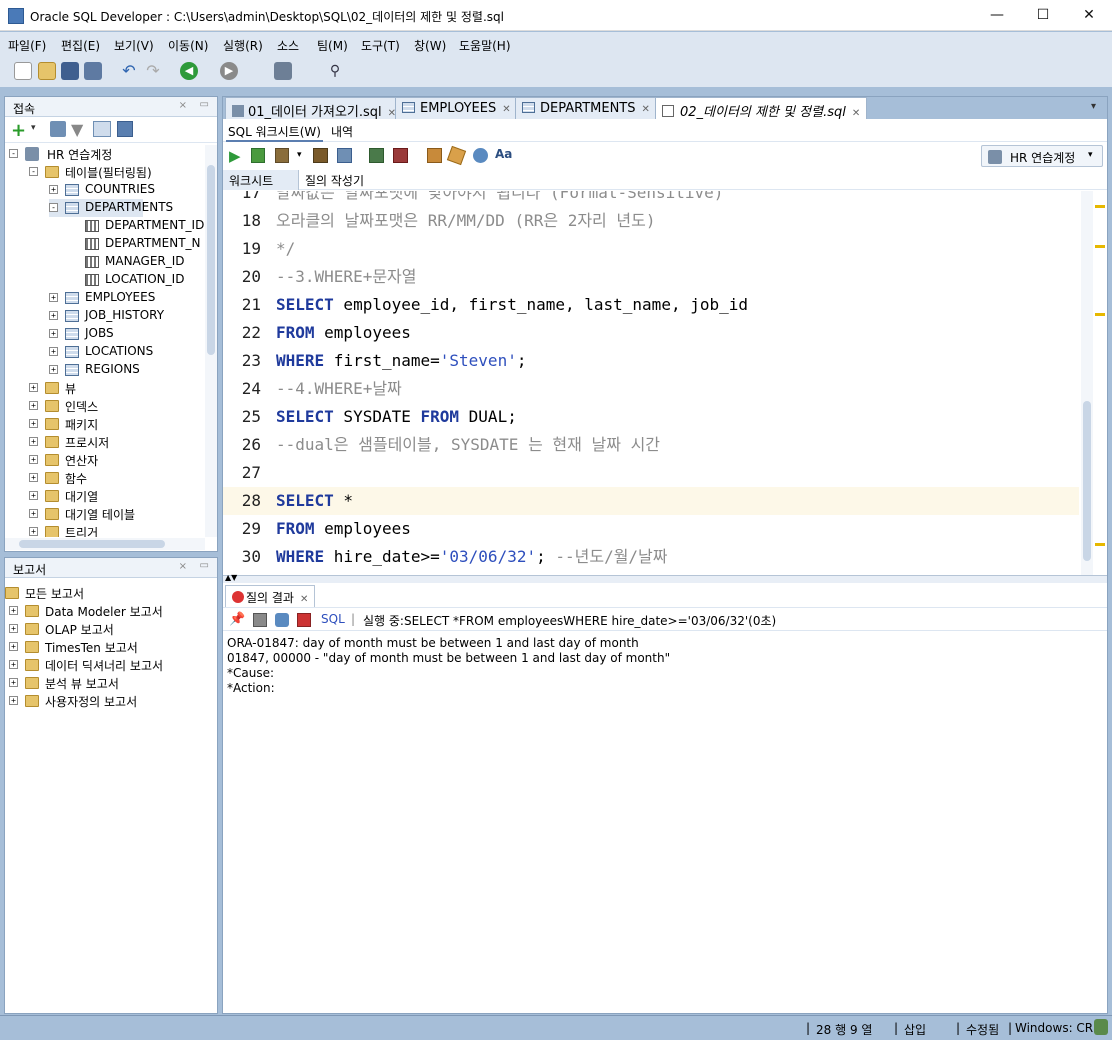  I want to click on save-all-icon, so click(93, 71).